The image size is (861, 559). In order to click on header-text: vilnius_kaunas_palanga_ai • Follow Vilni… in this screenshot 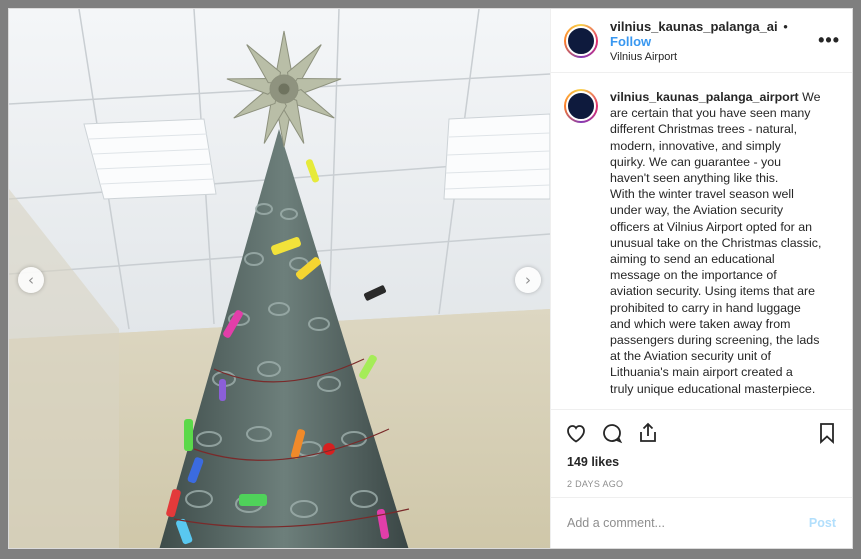, I will do `click(714, 41)`.